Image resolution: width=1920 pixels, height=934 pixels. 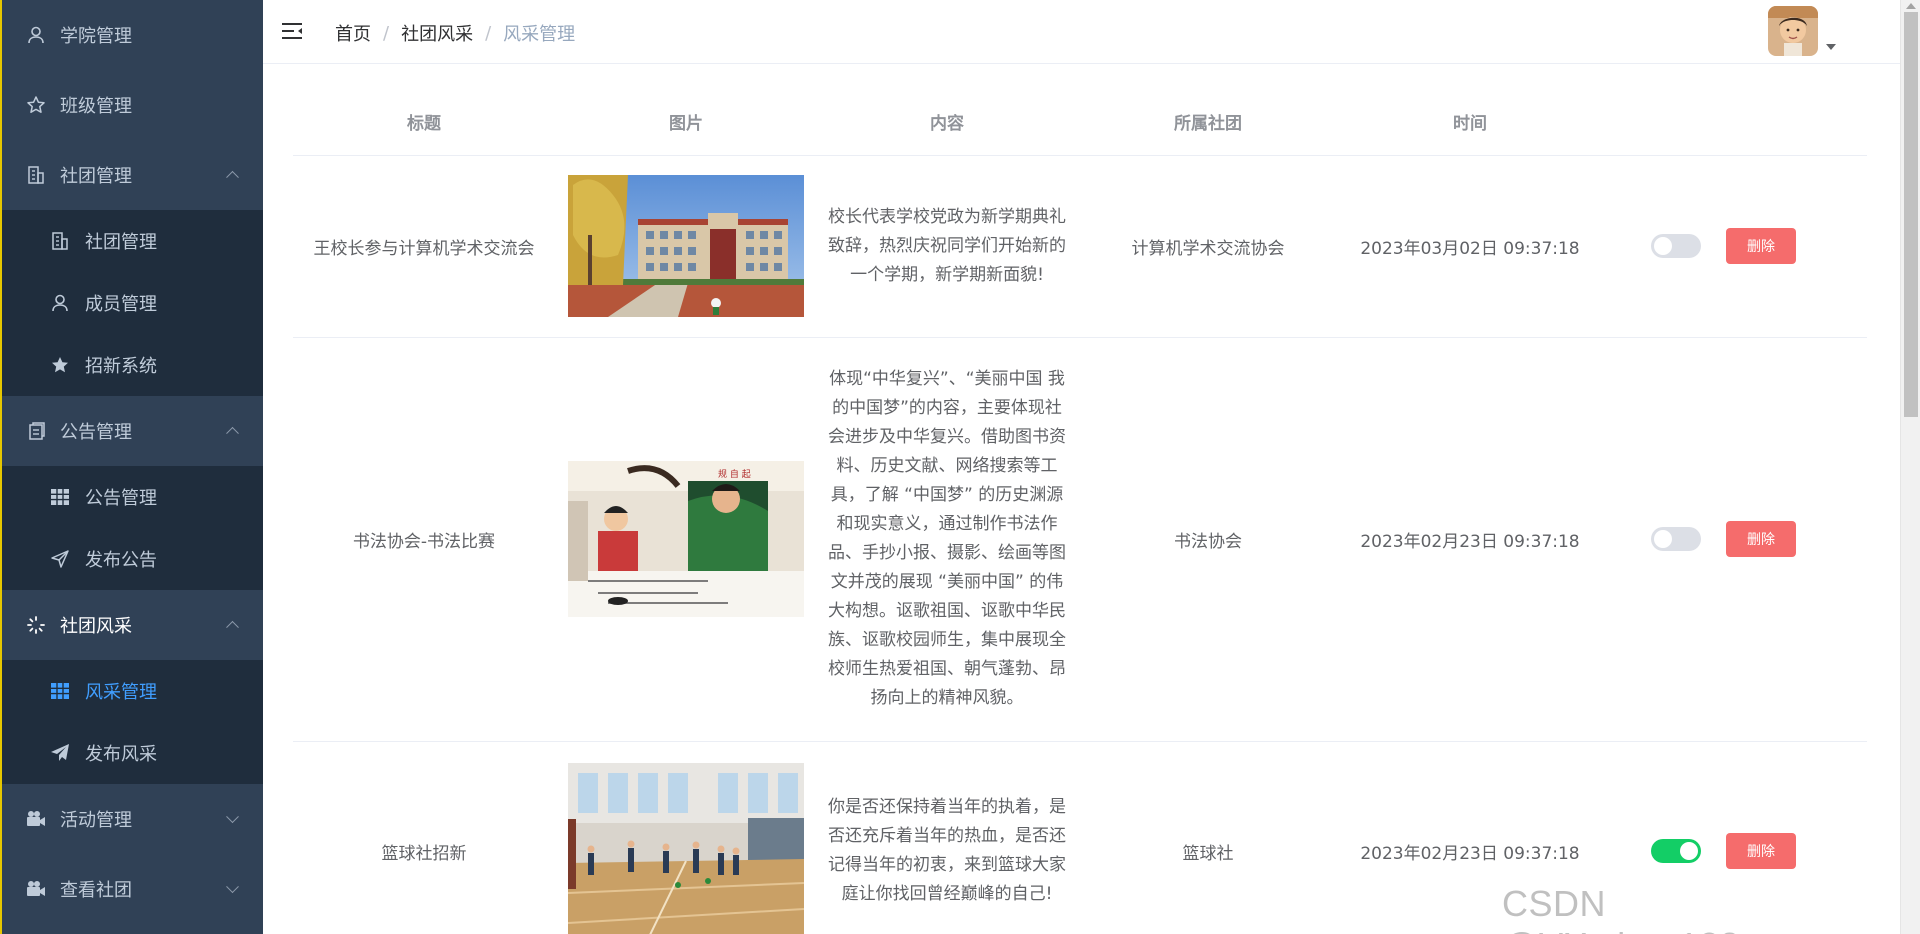 What do you see at coordinates (60, 365) in the screenshot?
I see `star-icon` at bounding box center [60, 365].